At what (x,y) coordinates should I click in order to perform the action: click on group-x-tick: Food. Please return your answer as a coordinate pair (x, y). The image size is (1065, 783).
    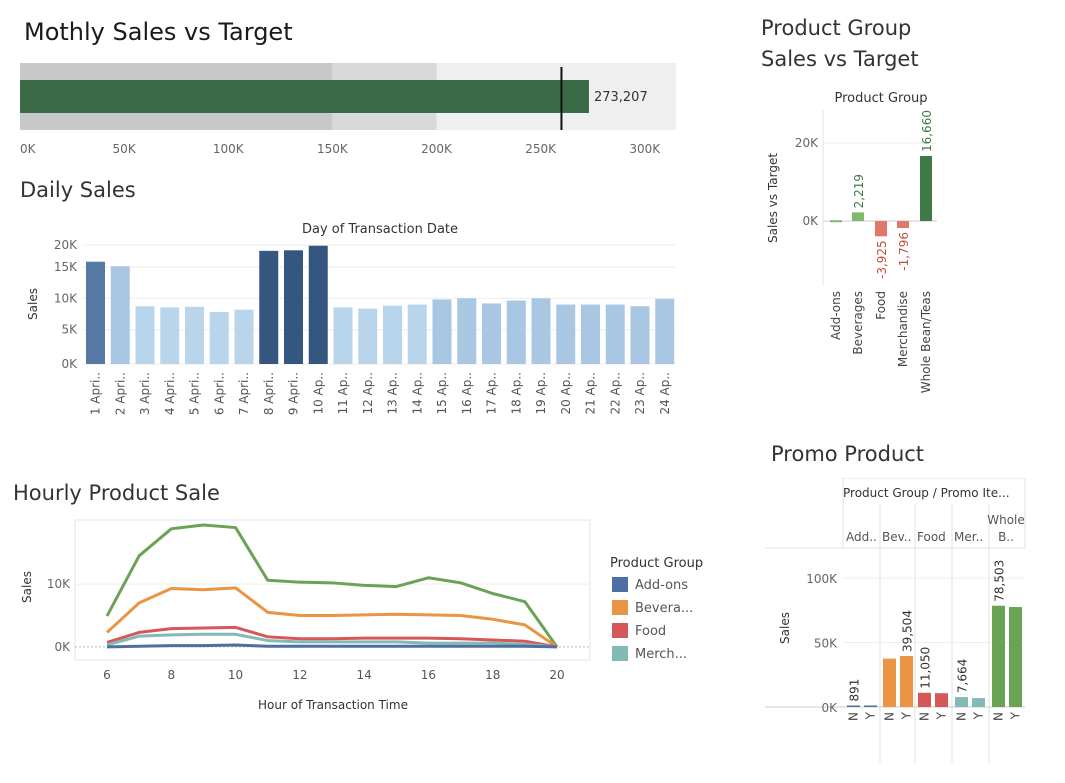
    Looking at the image, I should click on (881, 305).